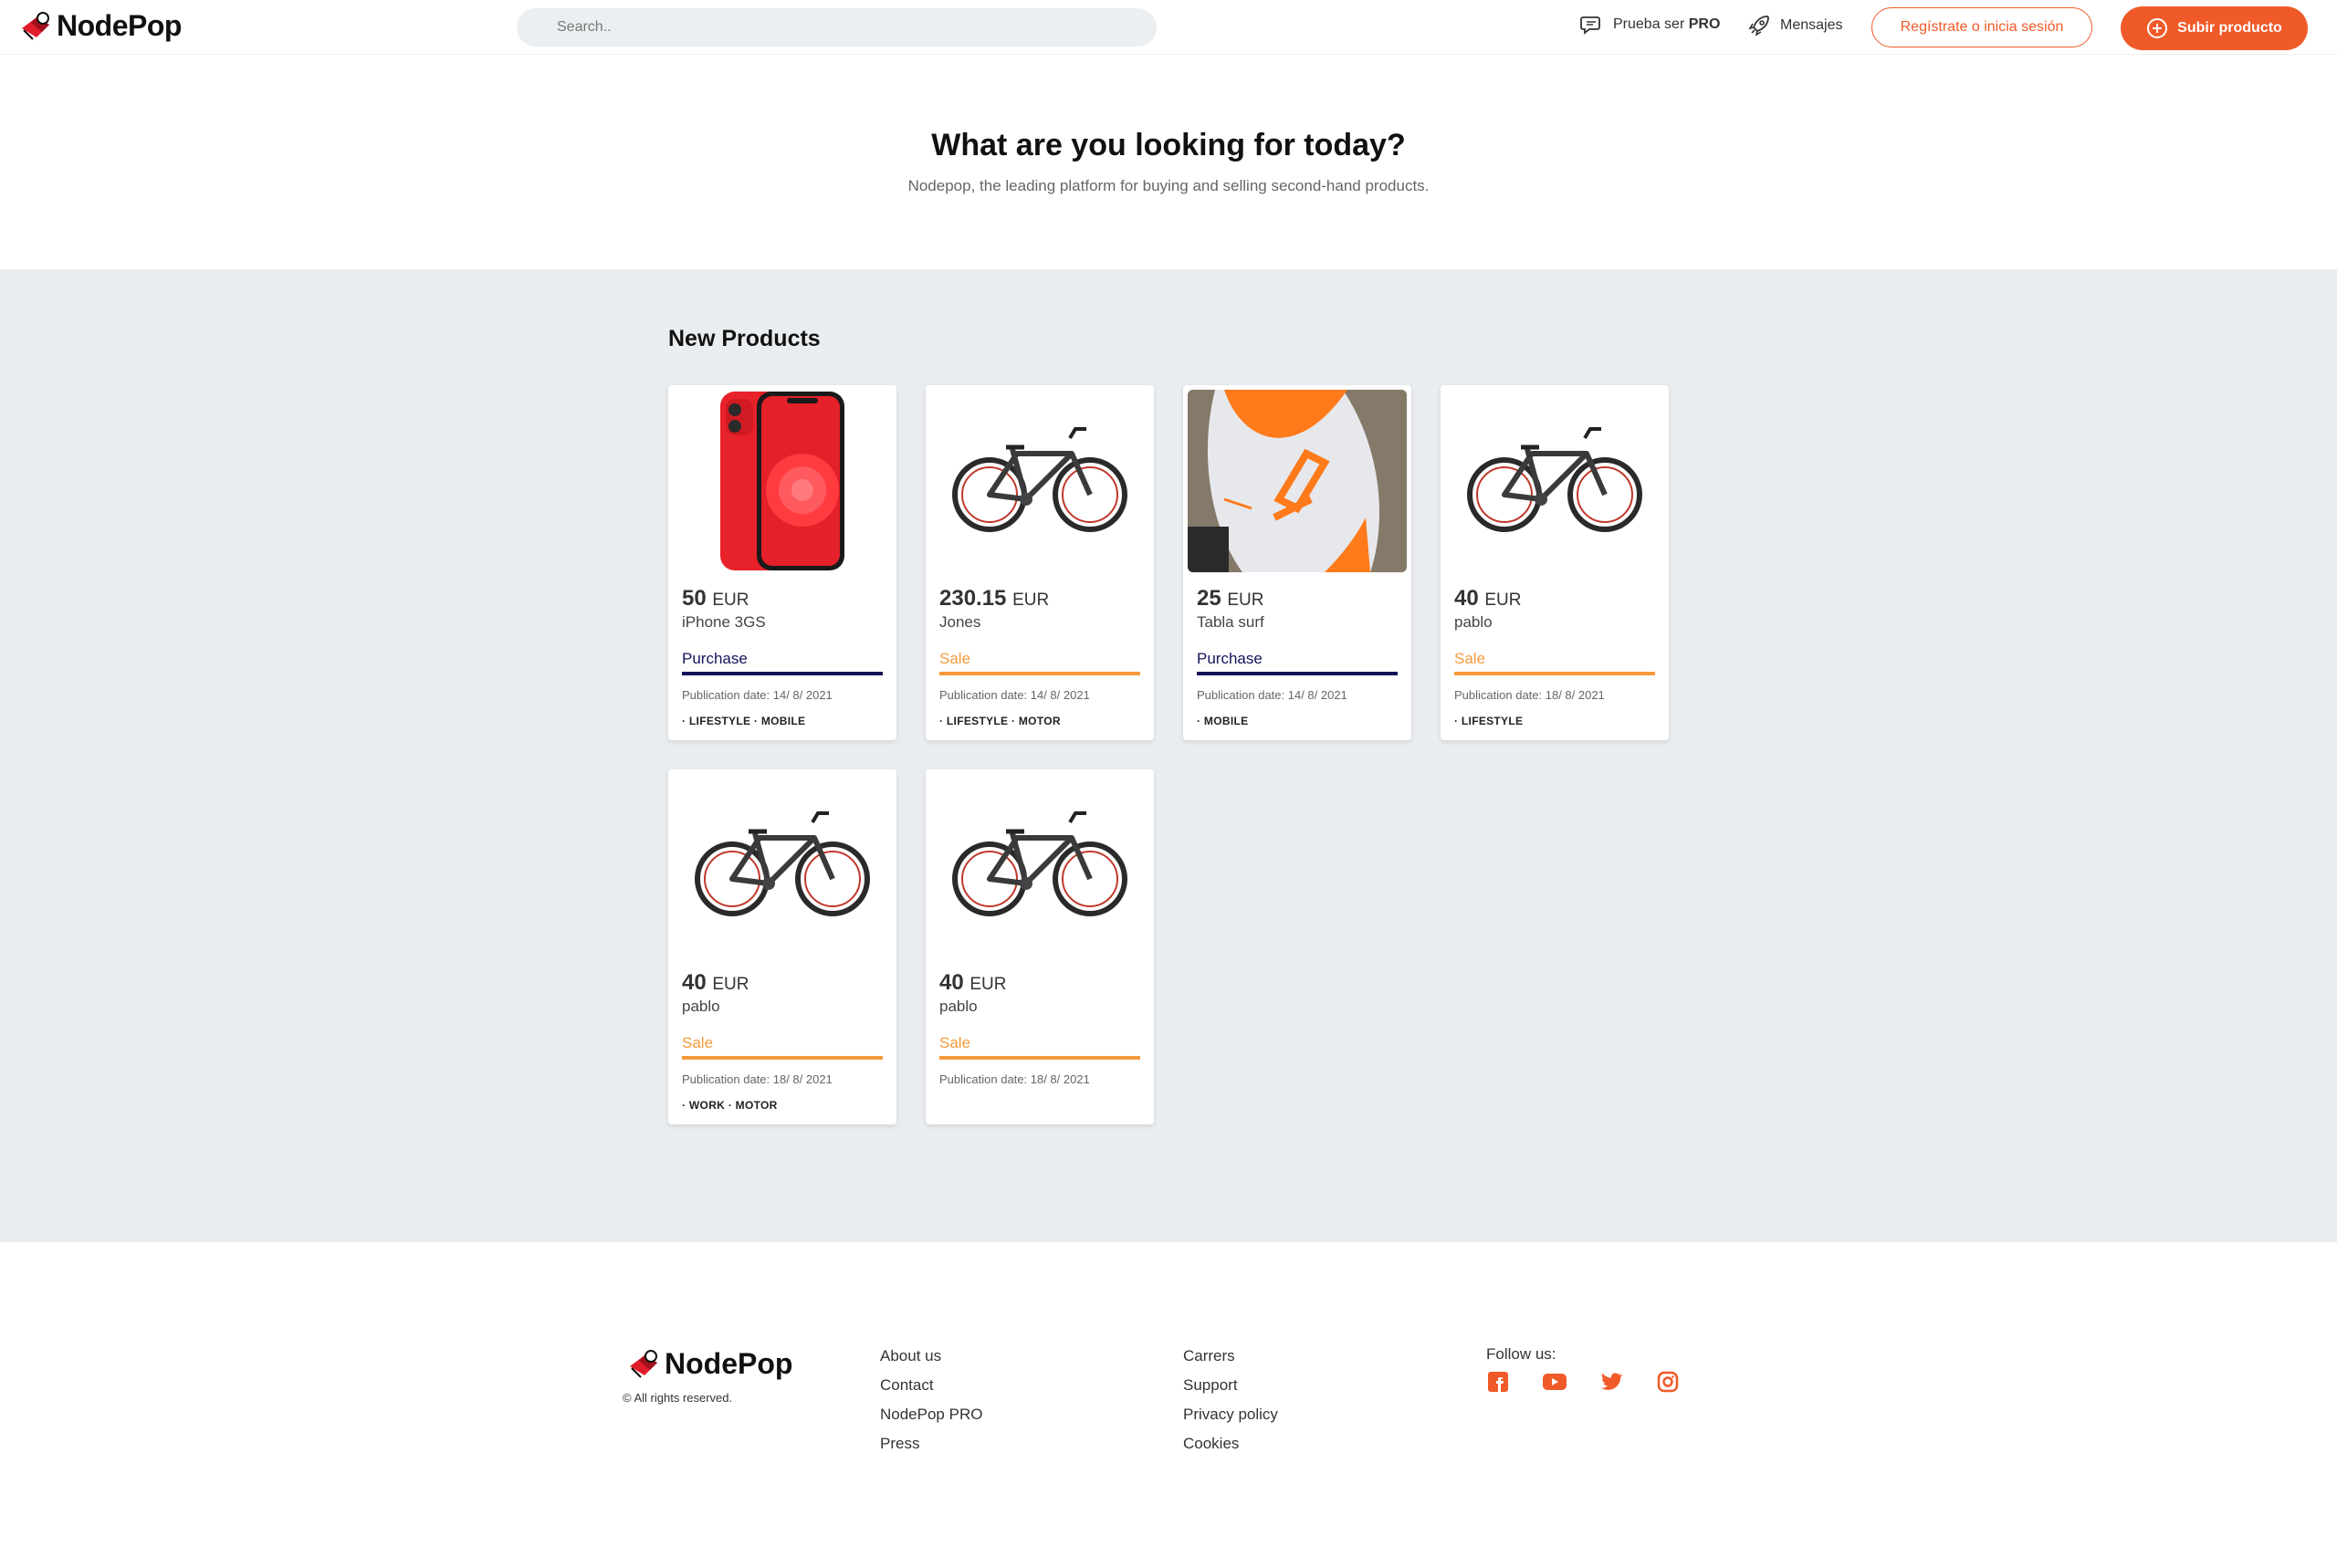 Image resolution: width=2337 pixels, height=1568 pixels. What do you see at coordinates (1168, 145) in the screenshot?
I see `hero-title: What are you looking for today?` at bounding box center [1168, 145].